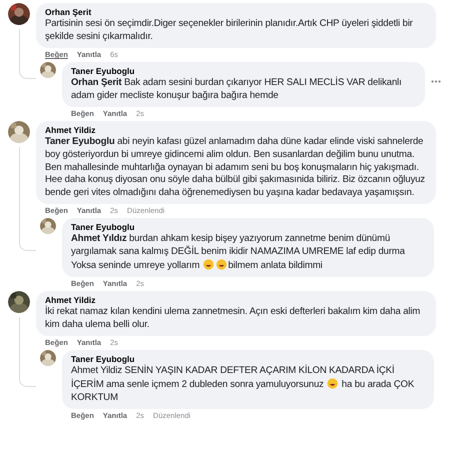 This screenshot has height=450, width=449. I want to click on comment-text: Partisinin sesi ön seçimdir.Diger seçenekler birilerinin planıdır.Artık CHP üyeleri şiddetli bir şekilde sesini çıkarmalıdır., so click(229, 31).